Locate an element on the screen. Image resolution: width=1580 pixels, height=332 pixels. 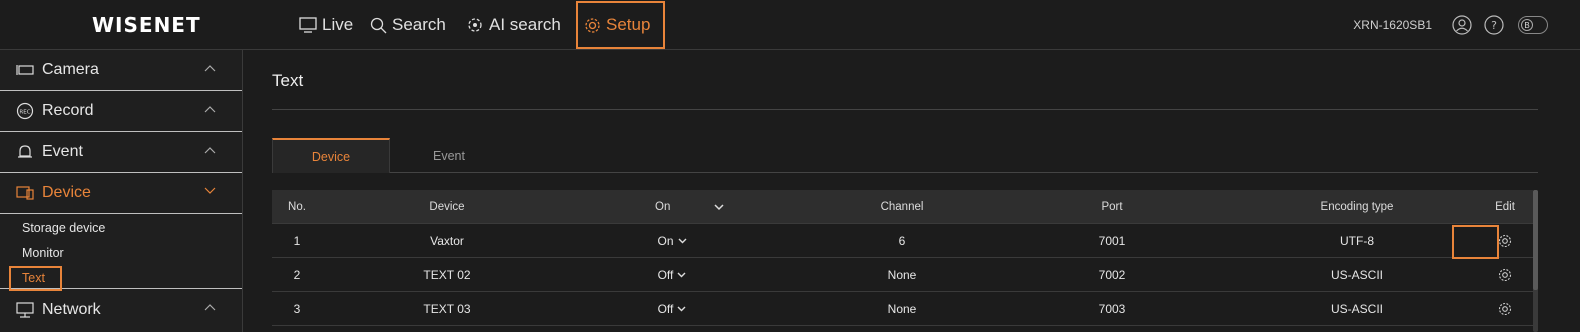
tab-event: Event is located at coordinates (449, 155).